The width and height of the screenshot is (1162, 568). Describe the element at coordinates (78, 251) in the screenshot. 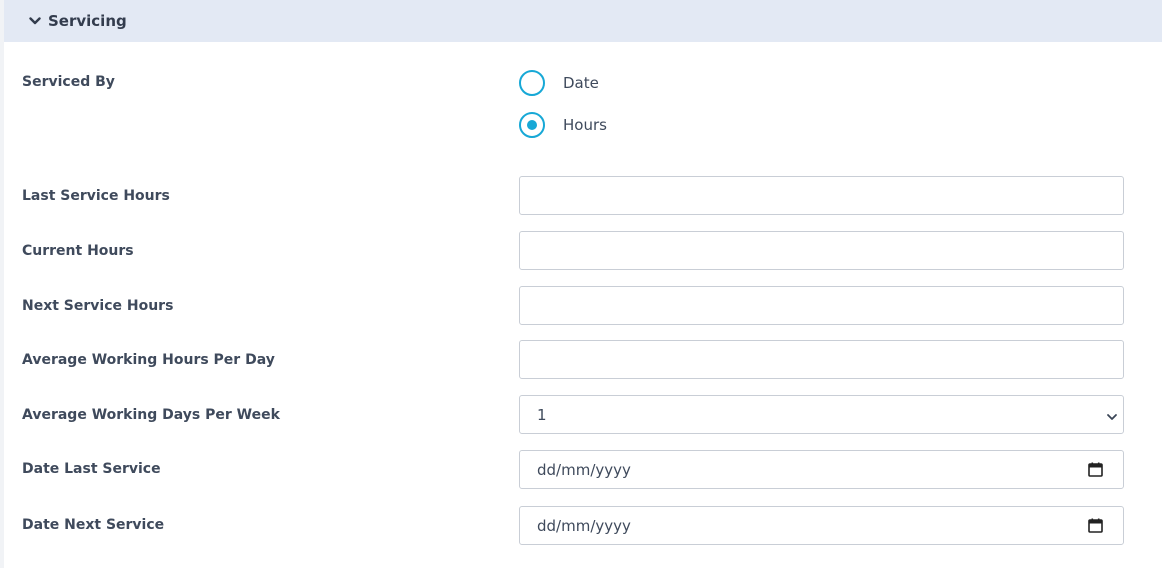

I see `current-hours-label: Current Hours` at that location.